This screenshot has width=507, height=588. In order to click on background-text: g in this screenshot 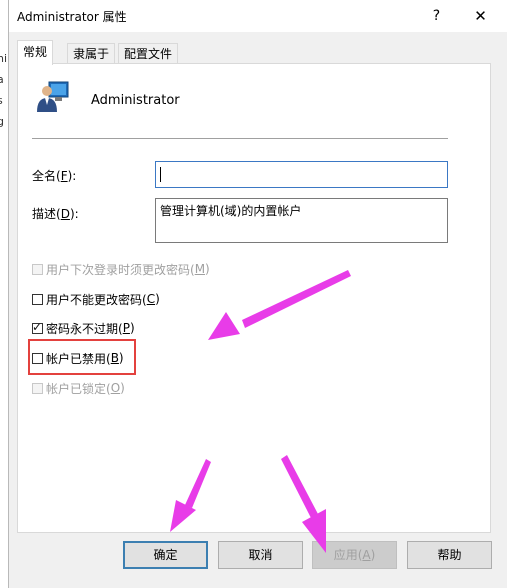, I will do `click(2, 121)`.